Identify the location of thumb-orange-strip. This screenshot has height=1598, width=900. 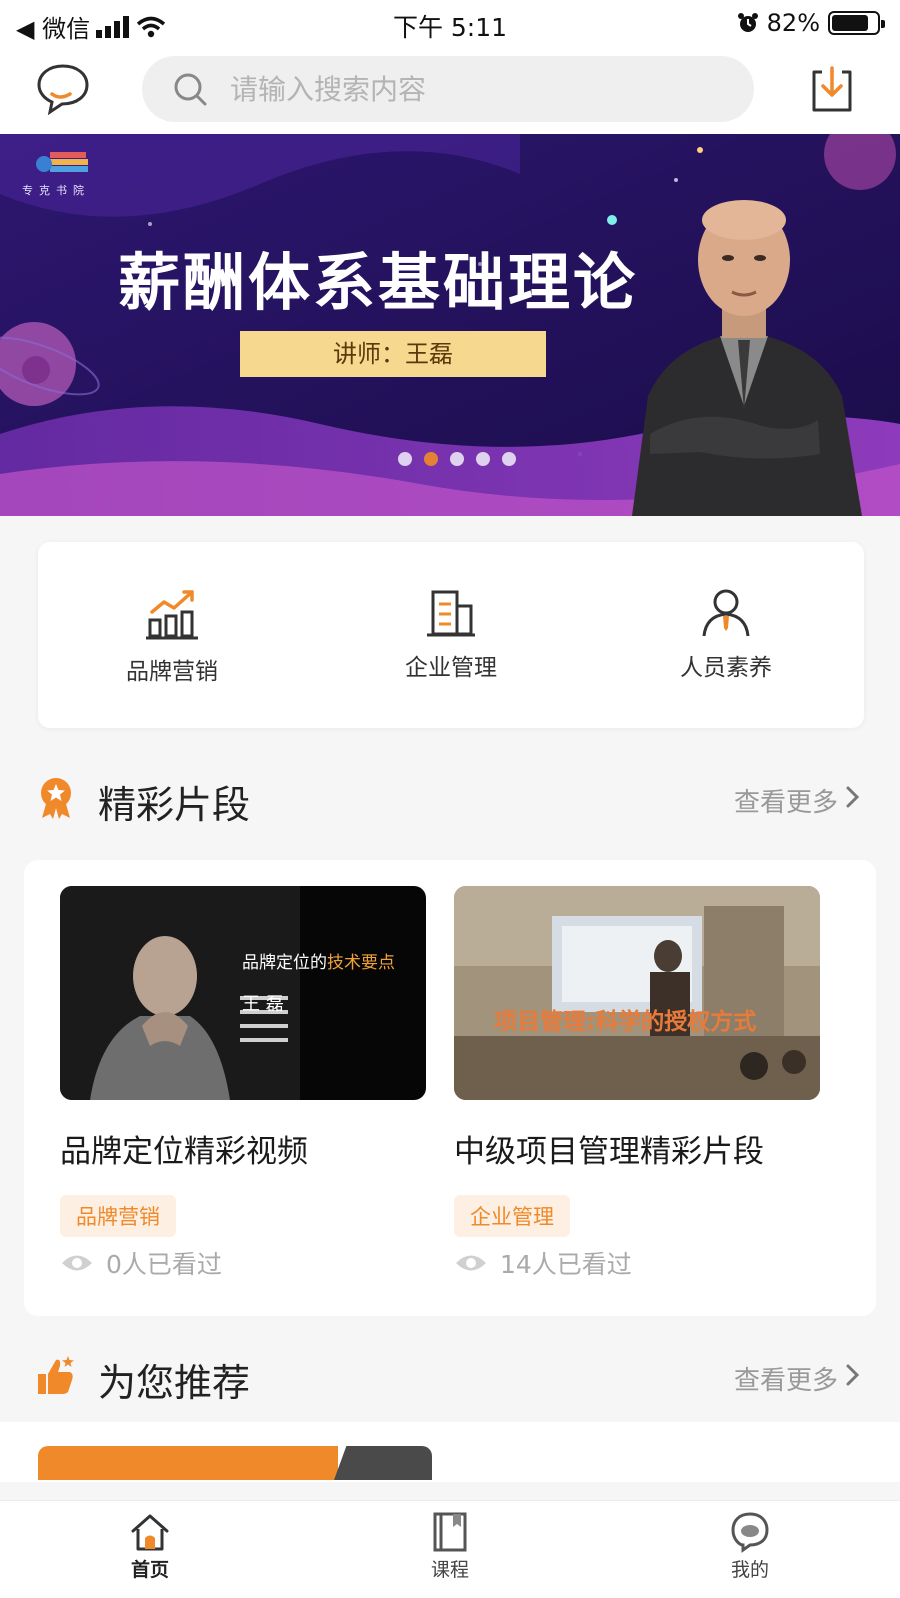
(188, 1463).